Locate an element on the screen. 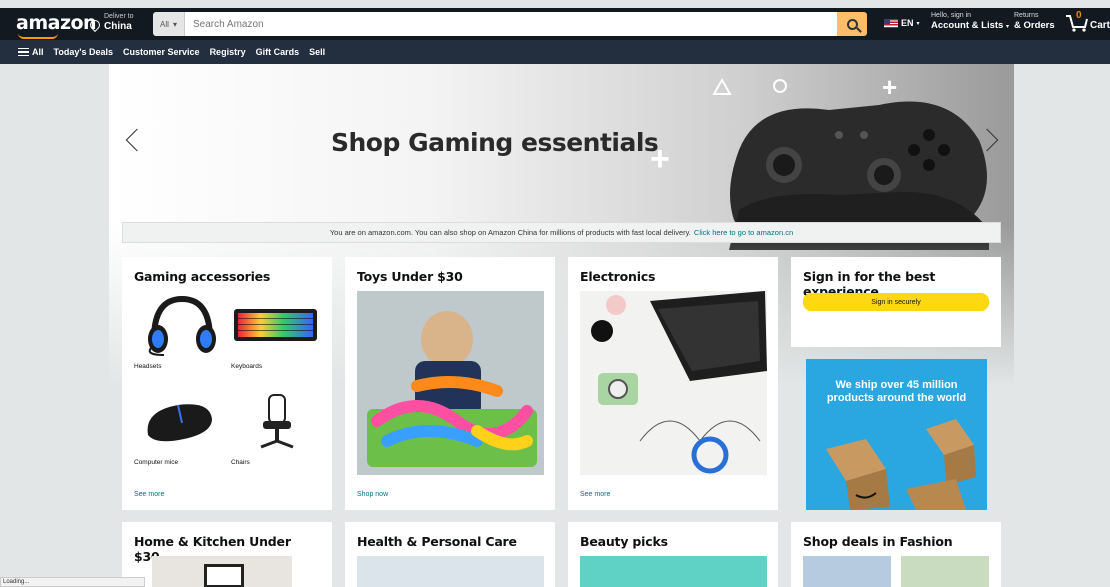  cart-label: Cart is located at coordinates (1100, 25).